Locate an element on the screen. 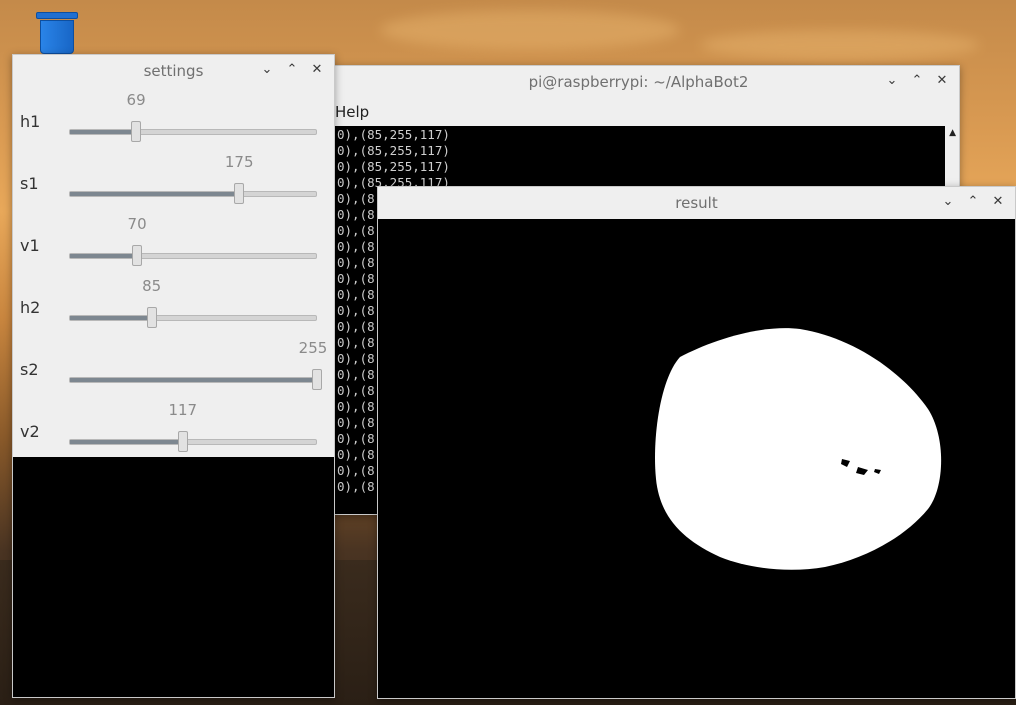 This screenshot has width=1016, height=705. terminal-title: pi@raspberrypi: ~/AlphaBot2 is located at coordinates (638, 82).